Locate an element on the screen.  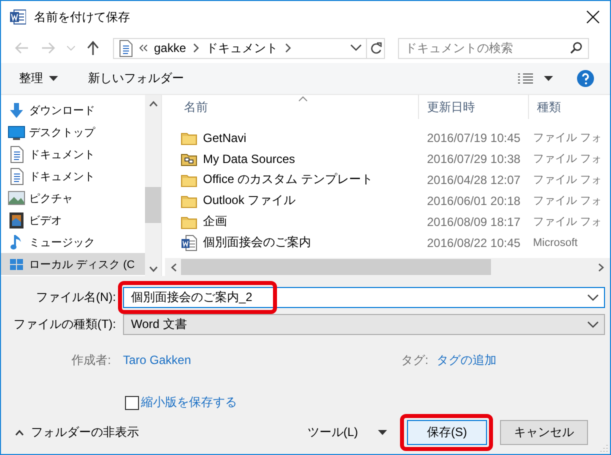
tags-label: タグ: is located at coordinates (414, 360).